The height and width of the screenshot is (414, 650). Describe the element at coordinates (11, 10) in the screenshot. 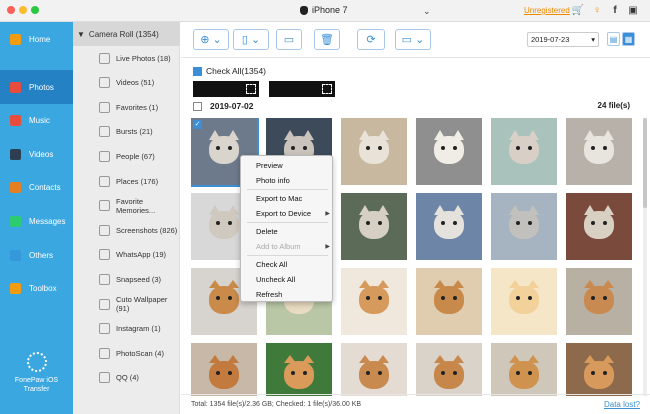

I see `close-window-button` at that location.